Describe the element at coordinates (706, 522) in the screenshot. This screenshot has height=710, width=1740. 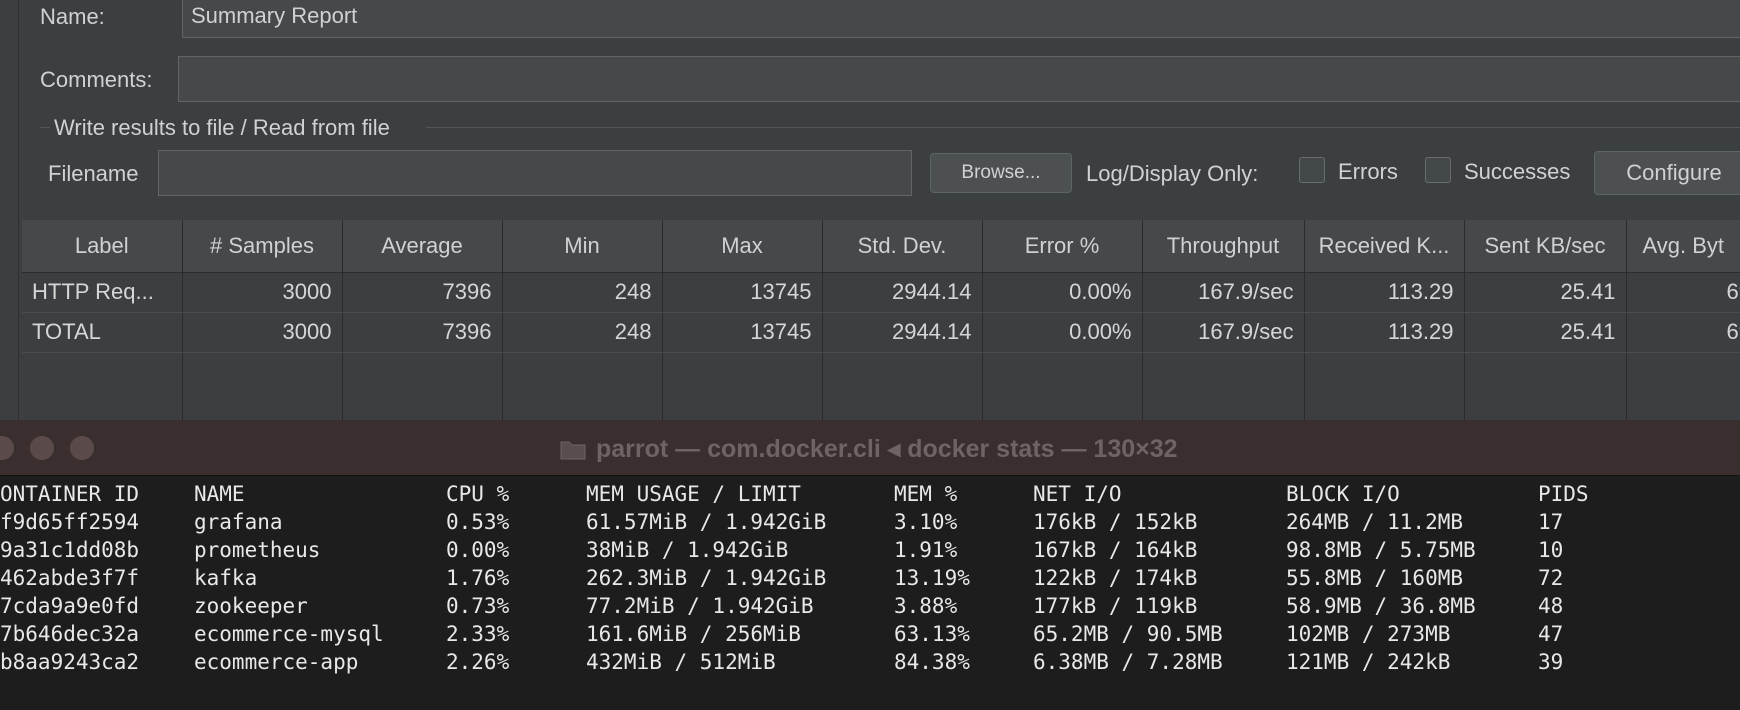
I see `mem-usage: 61.57MiB / 1.942GiB` at that location.